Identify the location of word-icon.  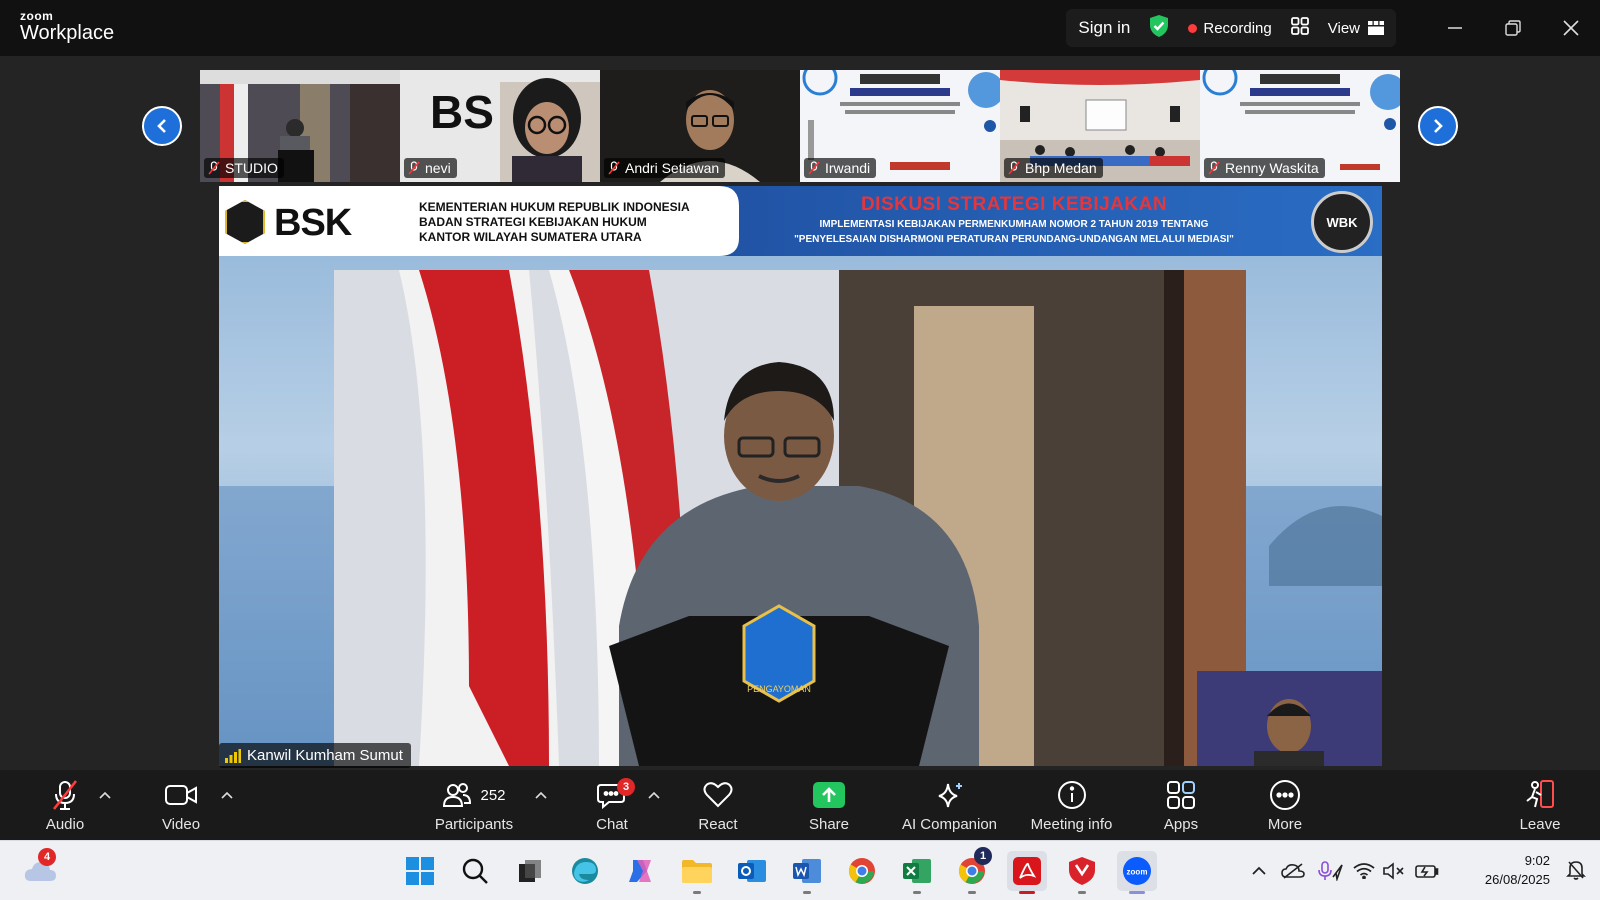
(807, 871).